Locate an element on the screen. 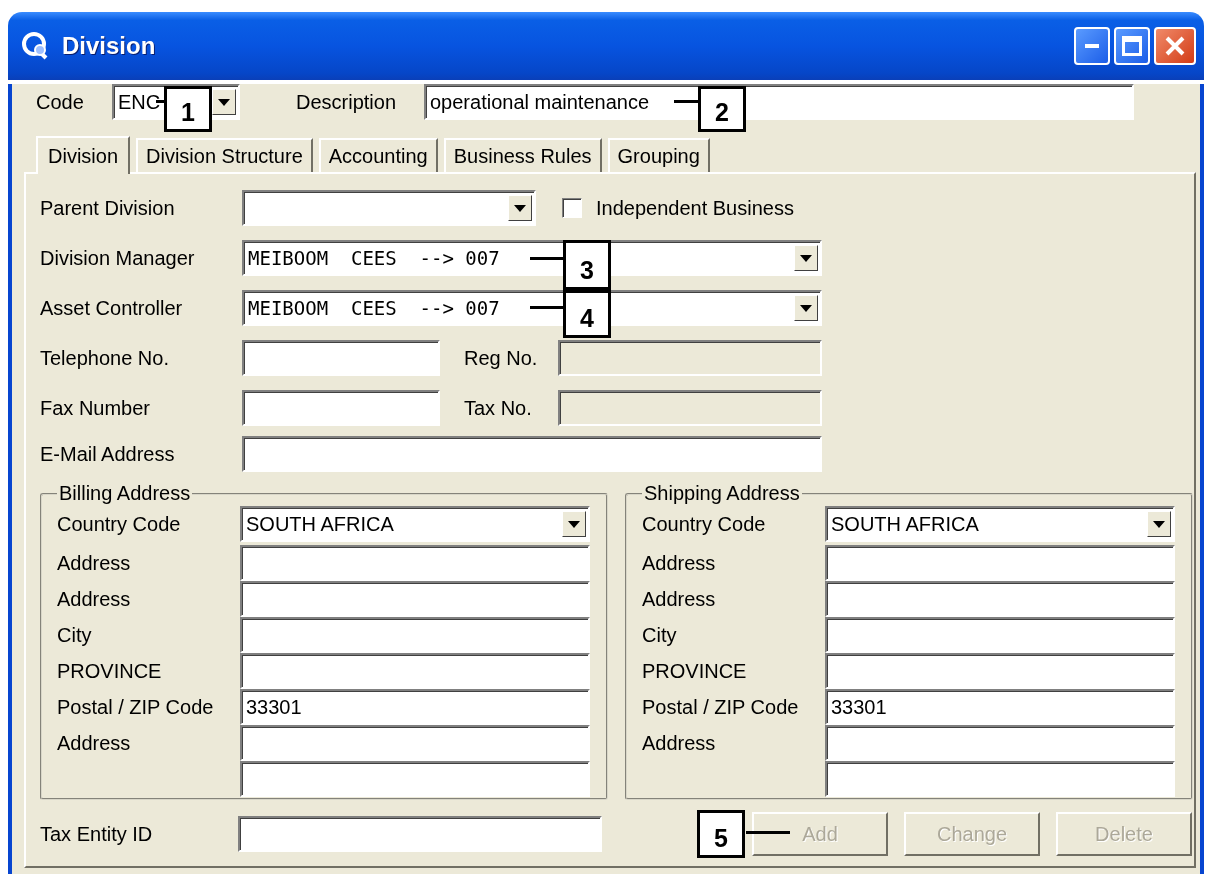 The width and height of the screenshot is (1212, 874). minimize-icon is located at coordinates (1092, 46).